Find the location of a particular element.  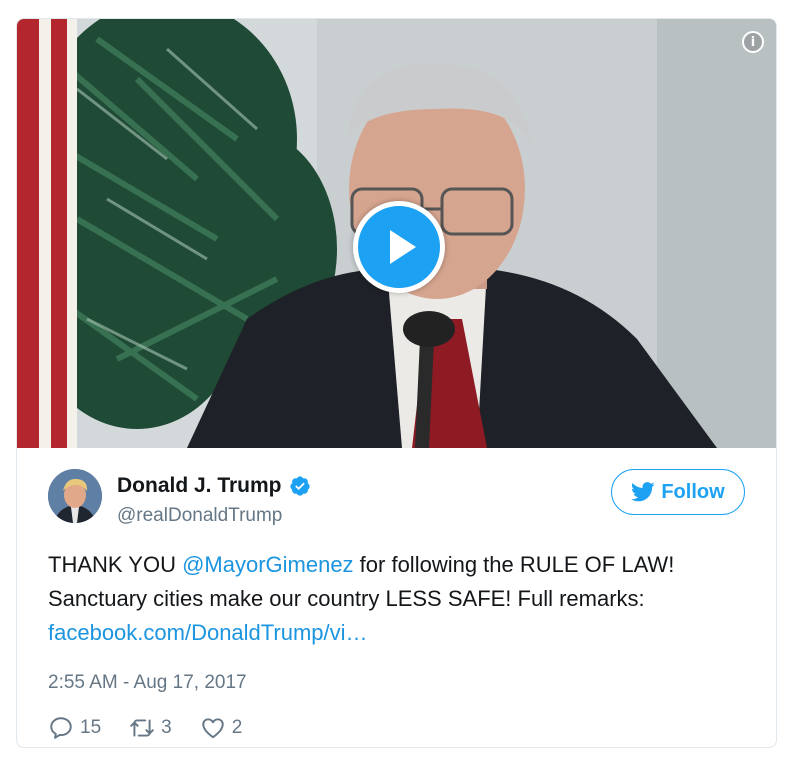

retweet-button: 3 is located at coordinates (150, 728).